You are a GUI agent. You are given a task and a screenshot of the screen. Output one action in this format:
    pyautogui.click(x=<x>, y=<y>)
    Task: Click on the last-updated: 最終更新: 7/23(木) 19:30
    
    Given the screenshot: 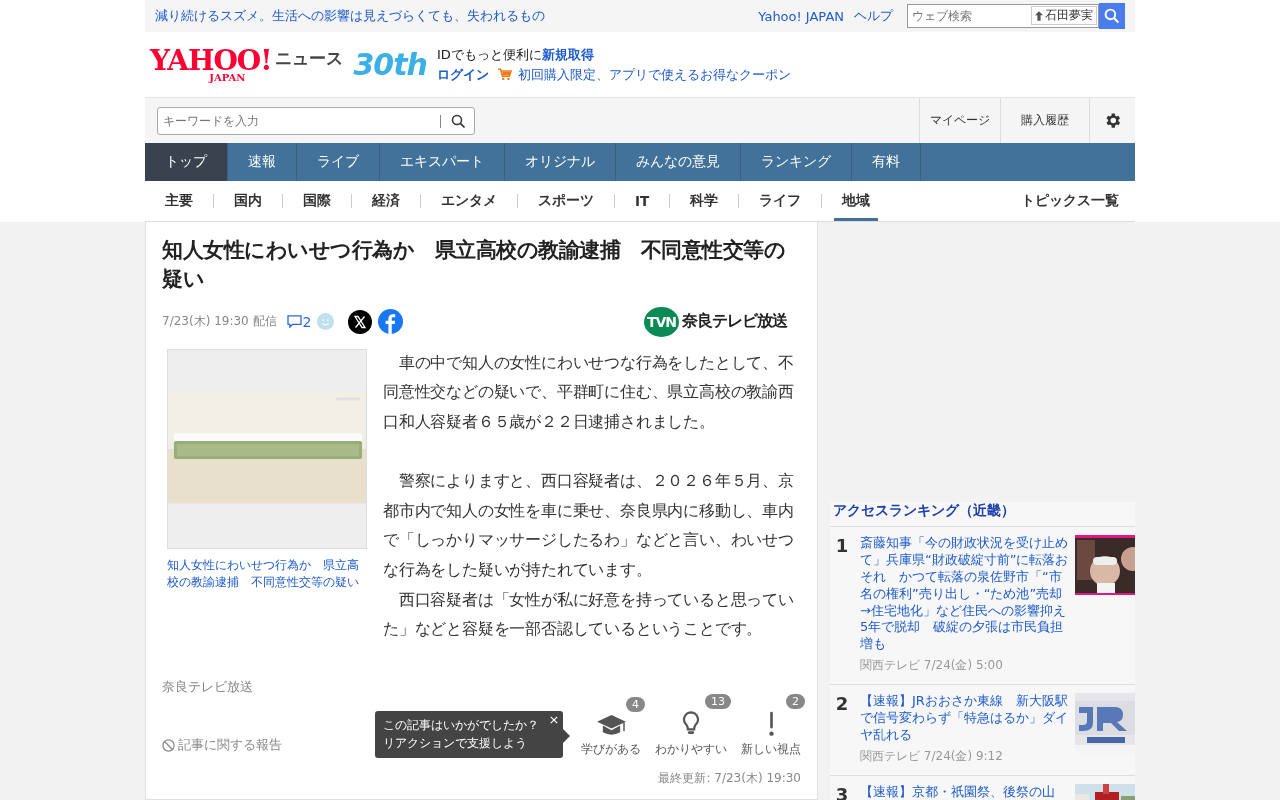 What is the action you would take?
    pyautogui.click(x=729, y=778)
    